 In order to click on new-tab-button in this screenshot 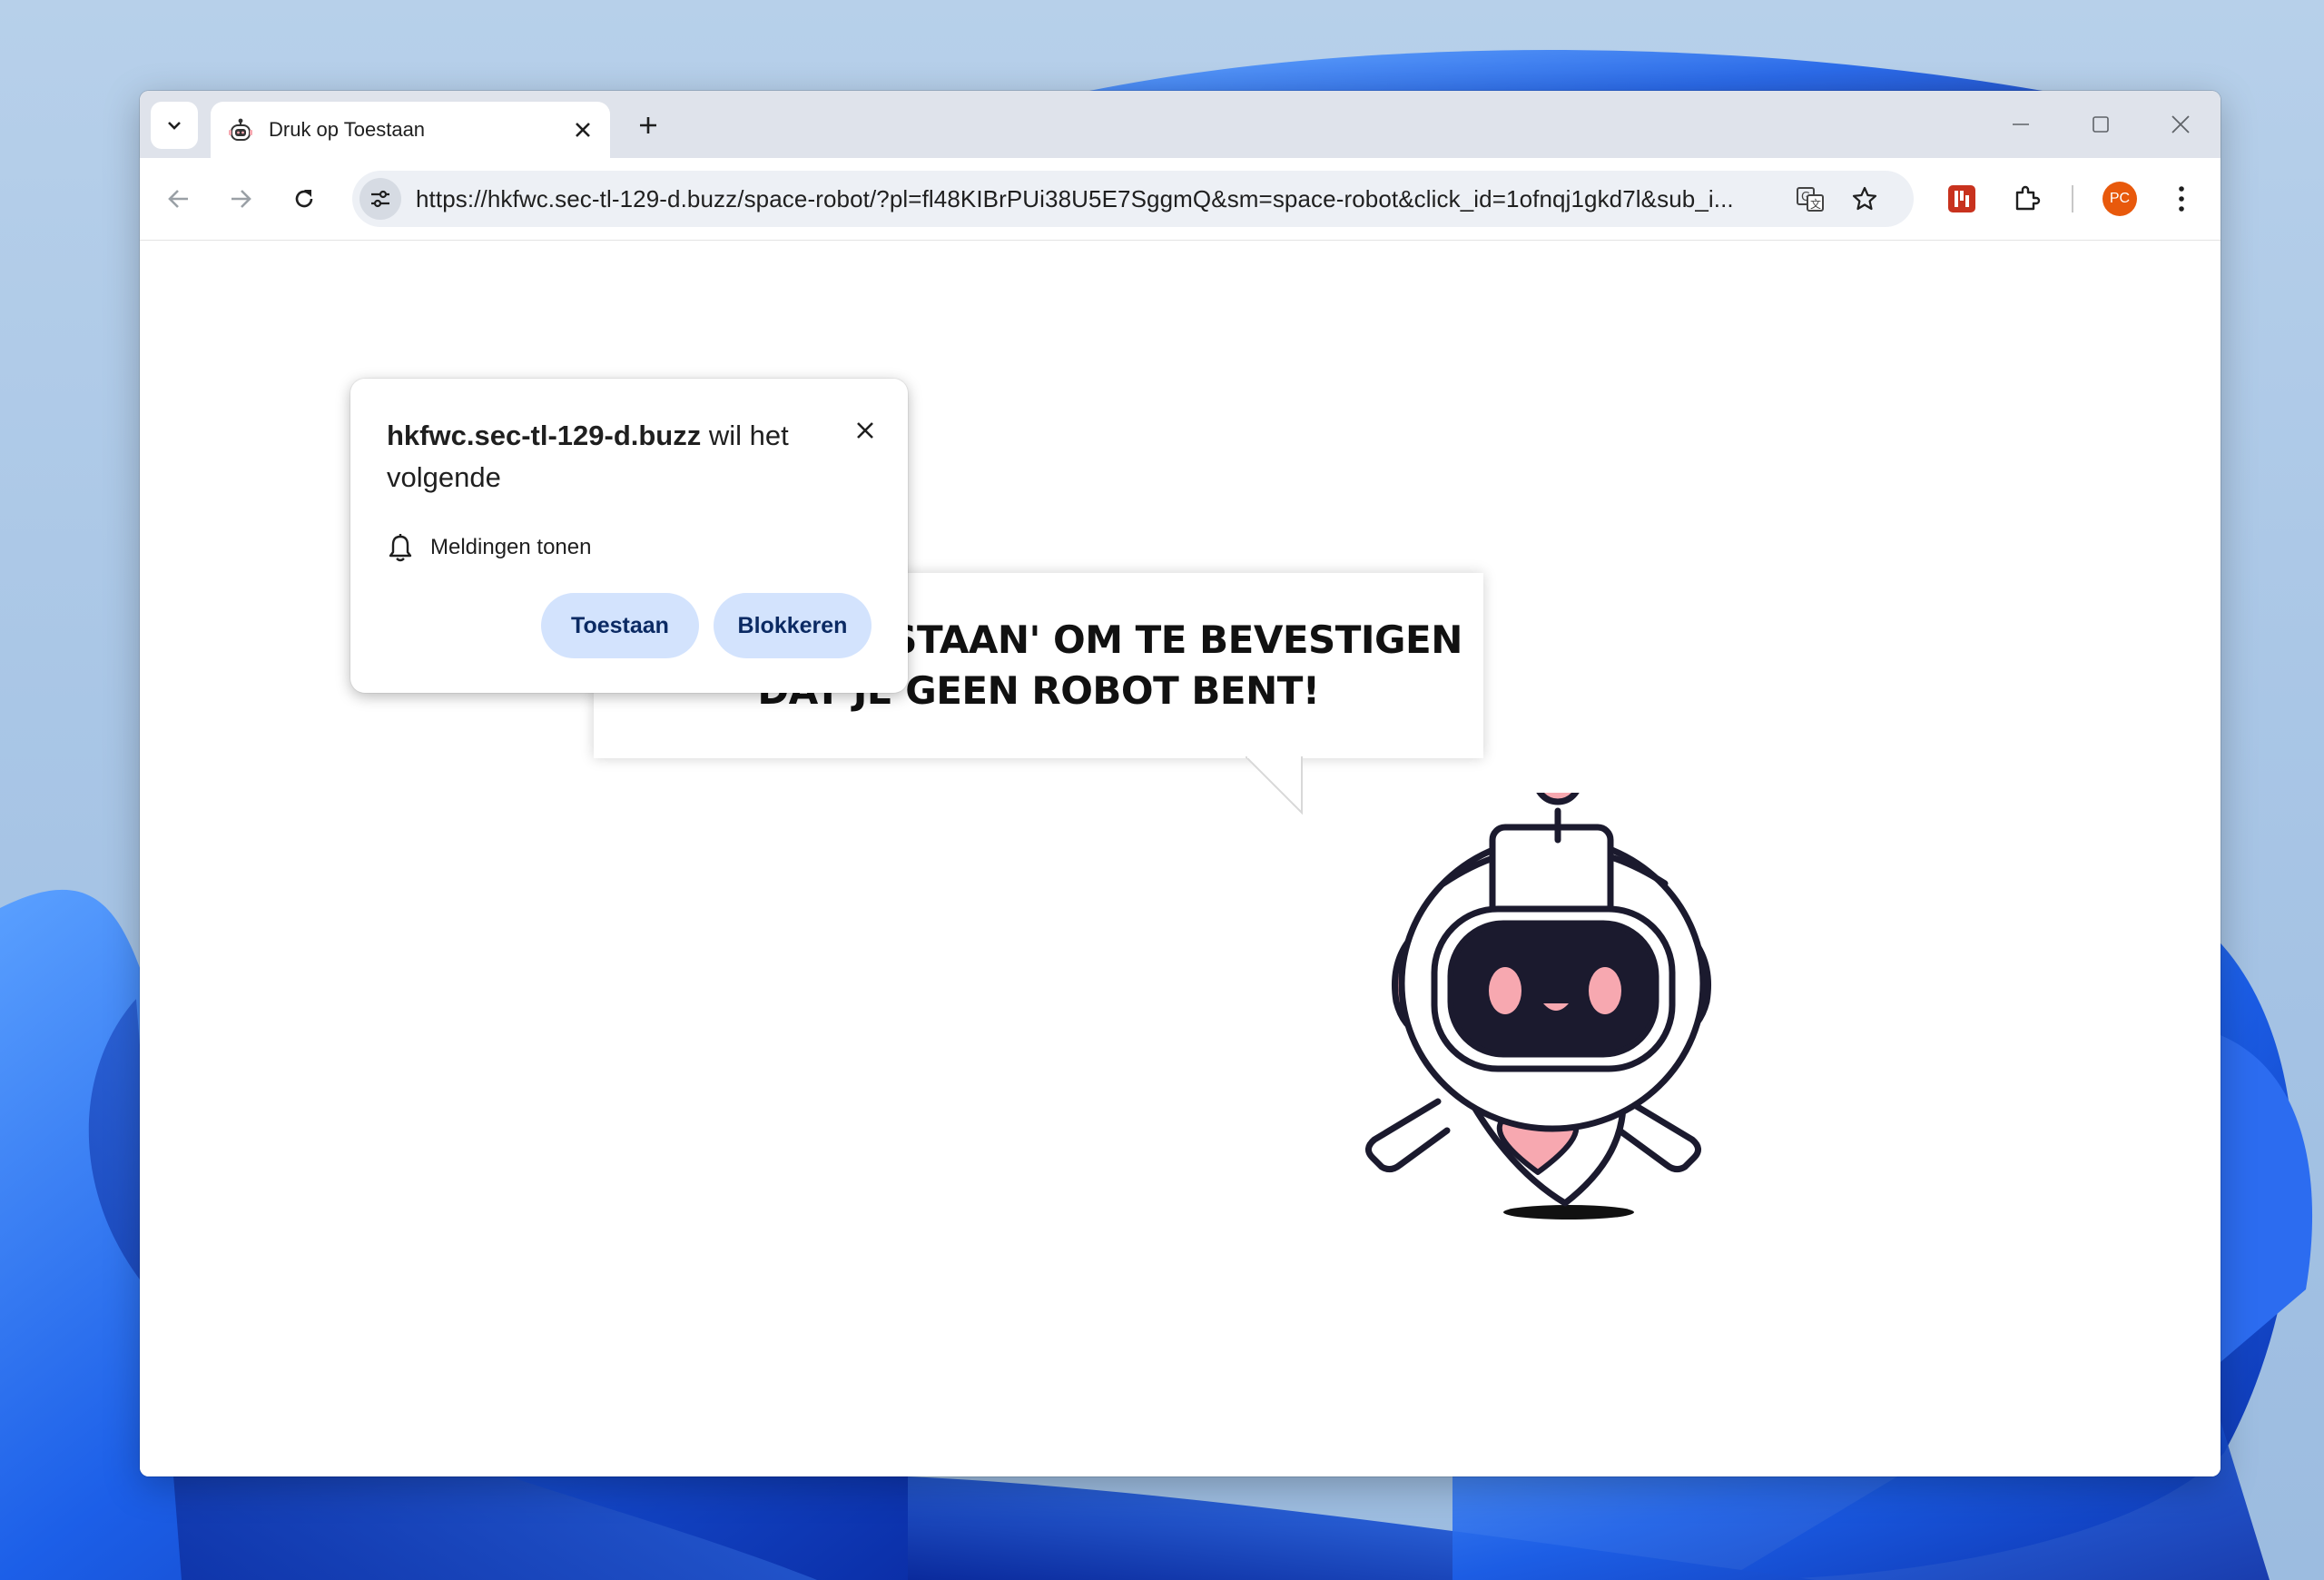, I will do `click(648, 125)`.